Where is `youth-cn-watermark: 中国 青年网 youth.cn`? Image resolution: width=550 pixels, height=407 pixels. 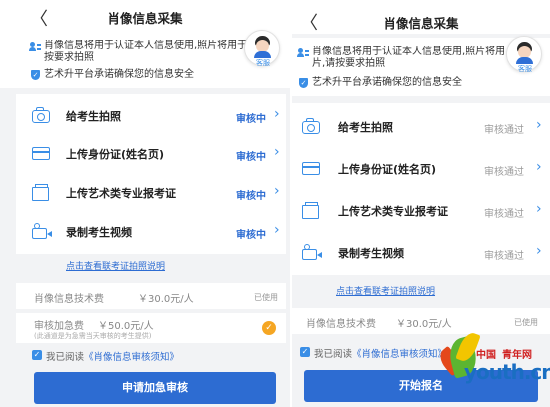 youth-cn-watermark: 中国 青年网 youth.cn is located at coordinates (492, 368).